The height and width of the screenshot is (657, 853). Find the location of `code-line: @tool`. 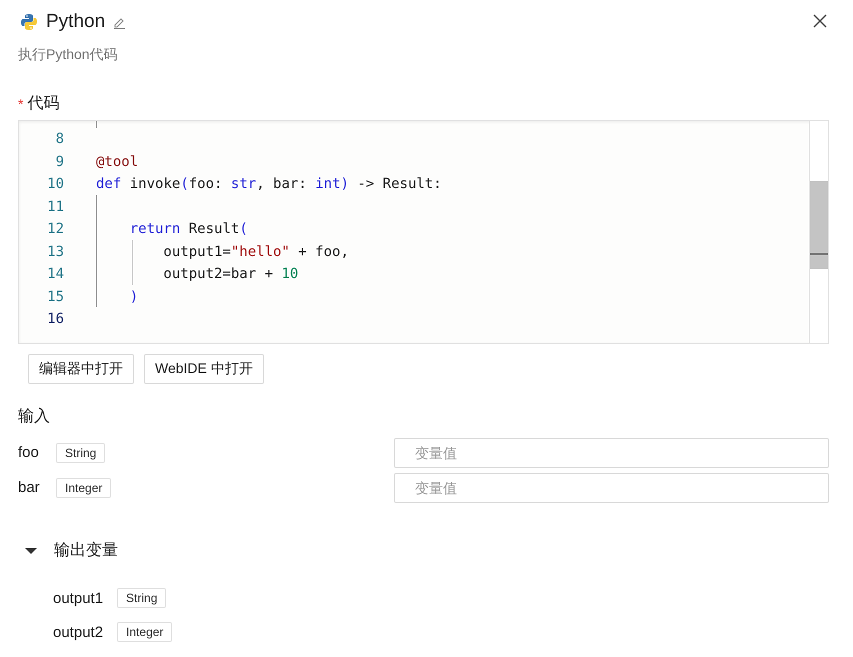

code-line: @tool is located at coordinates (117, 162).